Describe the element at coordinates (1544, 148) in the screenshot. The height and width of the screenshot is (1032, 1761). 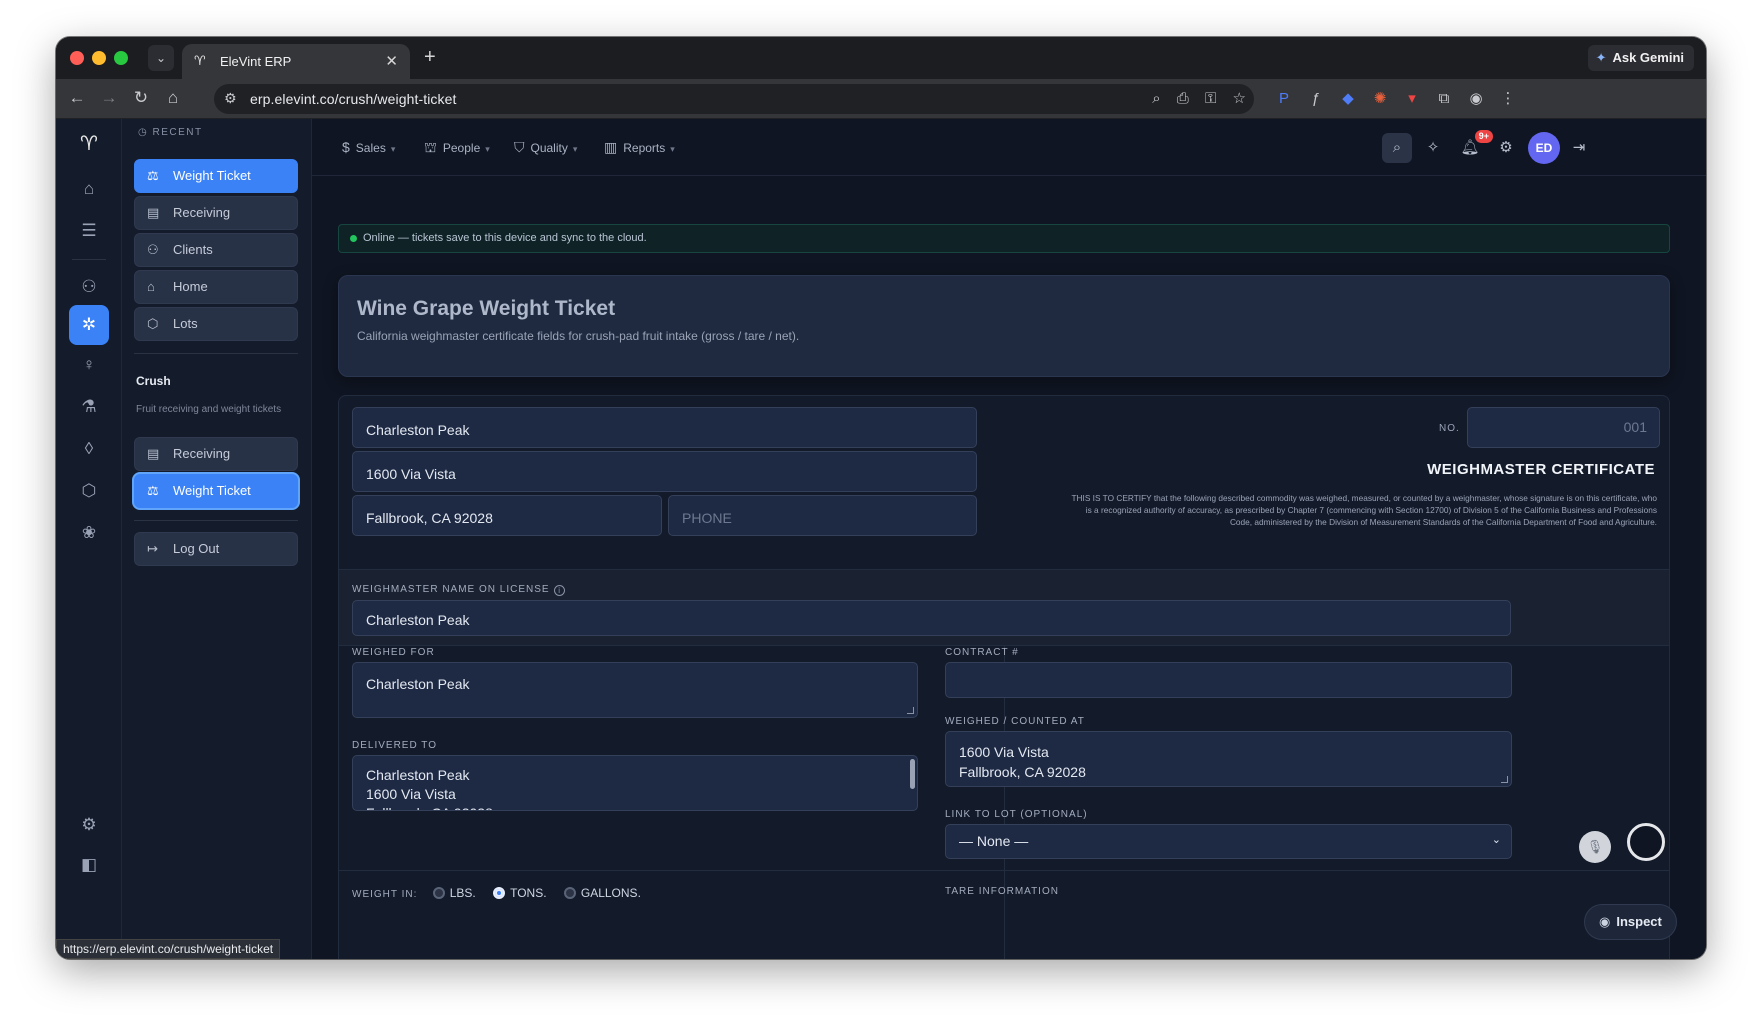
I see `user-avatar: ED` at that location.